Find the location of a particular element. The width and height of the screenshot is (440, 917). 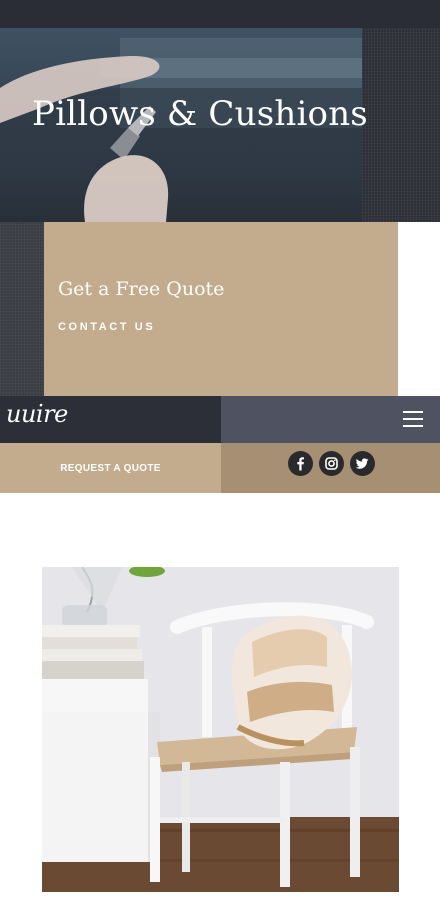

site-logo: uuire is located at coordinates (37, 414).